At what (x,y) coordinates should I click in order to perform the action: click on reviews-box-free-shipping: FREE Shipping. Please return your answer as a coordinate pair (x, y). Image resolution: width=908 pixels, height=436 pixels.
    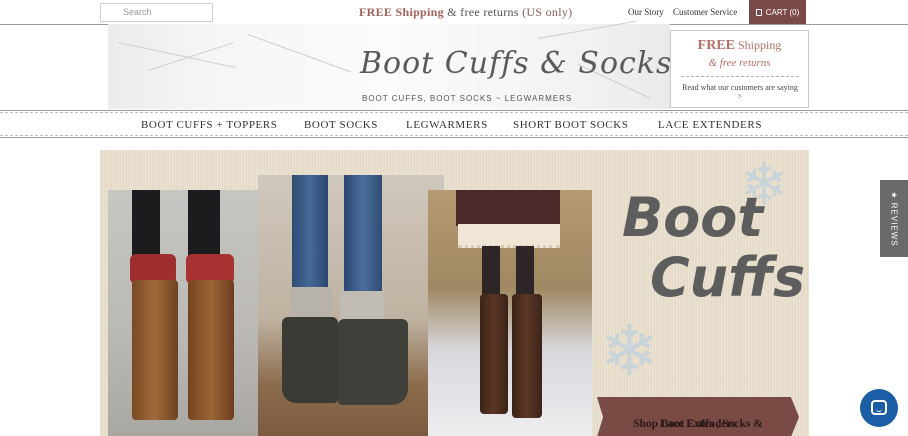
    Looking at the image, I should click on (739, 46).